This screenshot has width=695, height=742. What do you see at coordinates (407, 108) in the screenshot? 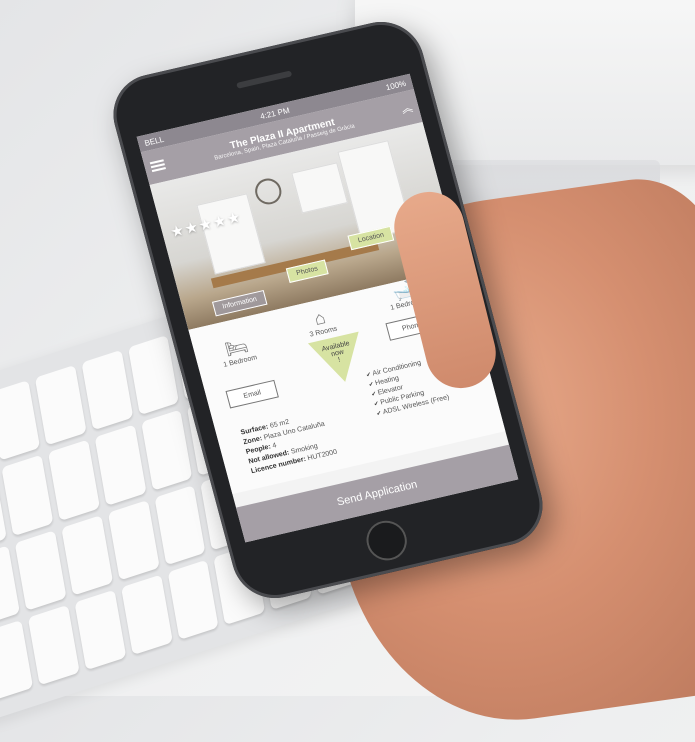
I see `collapse-chevron-icon: ︽` at bounding box center [407, 108].